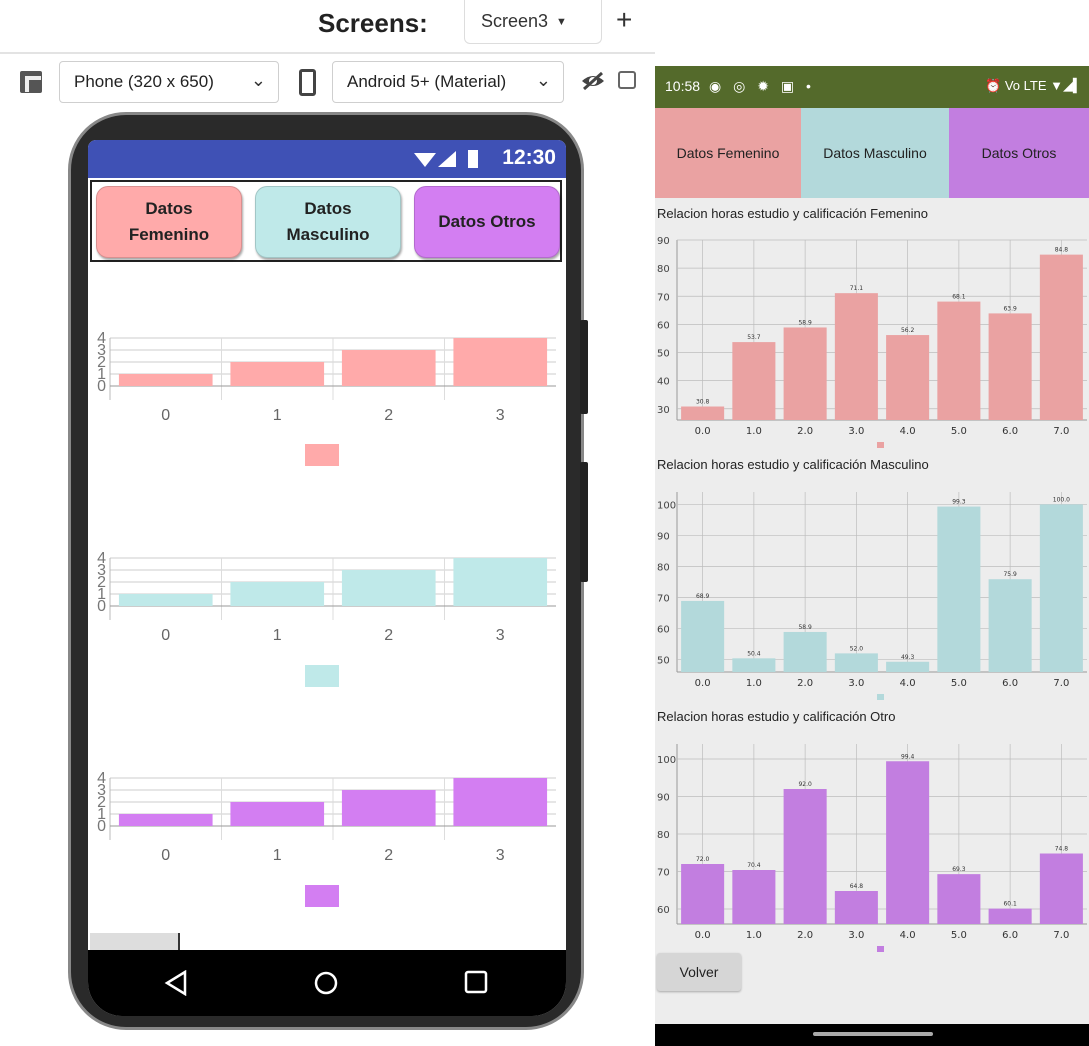 The height and width of the screenshot is (1046, 1089). Describe the element at coordinates (584, 522) in the screenshot. I see `phone-power-button` at that location.